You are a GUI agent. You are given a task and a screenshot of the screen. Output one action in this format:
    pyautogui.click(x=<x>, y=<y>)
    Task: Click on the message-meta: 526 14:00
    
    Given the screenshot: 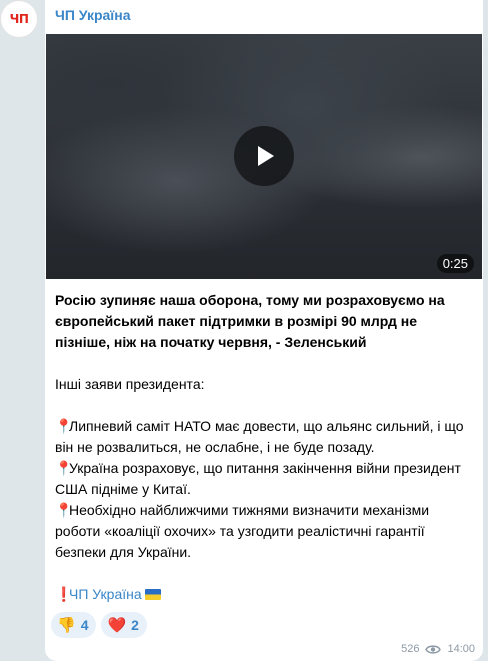 What is the action you would take?
    pyautogui.click(x=438, y=649)
    